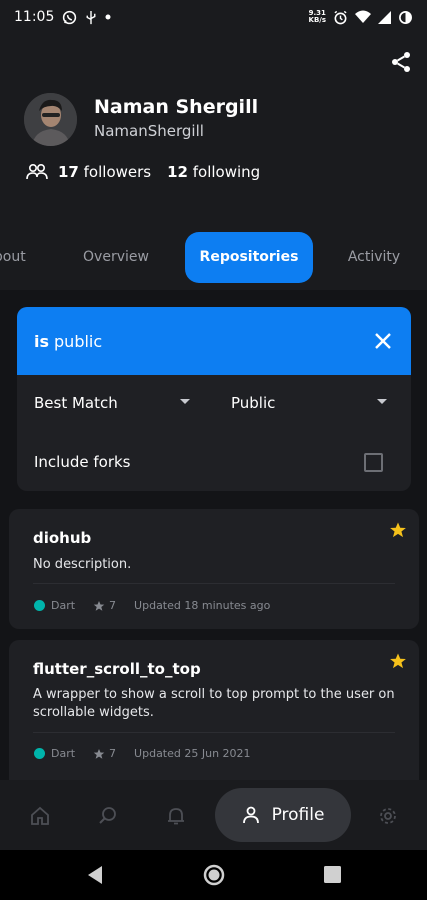 This screenshot has height=900, width=427. Describe the element at coordinates (40, 816) in the screenshot. I see `home-icon` at that location.